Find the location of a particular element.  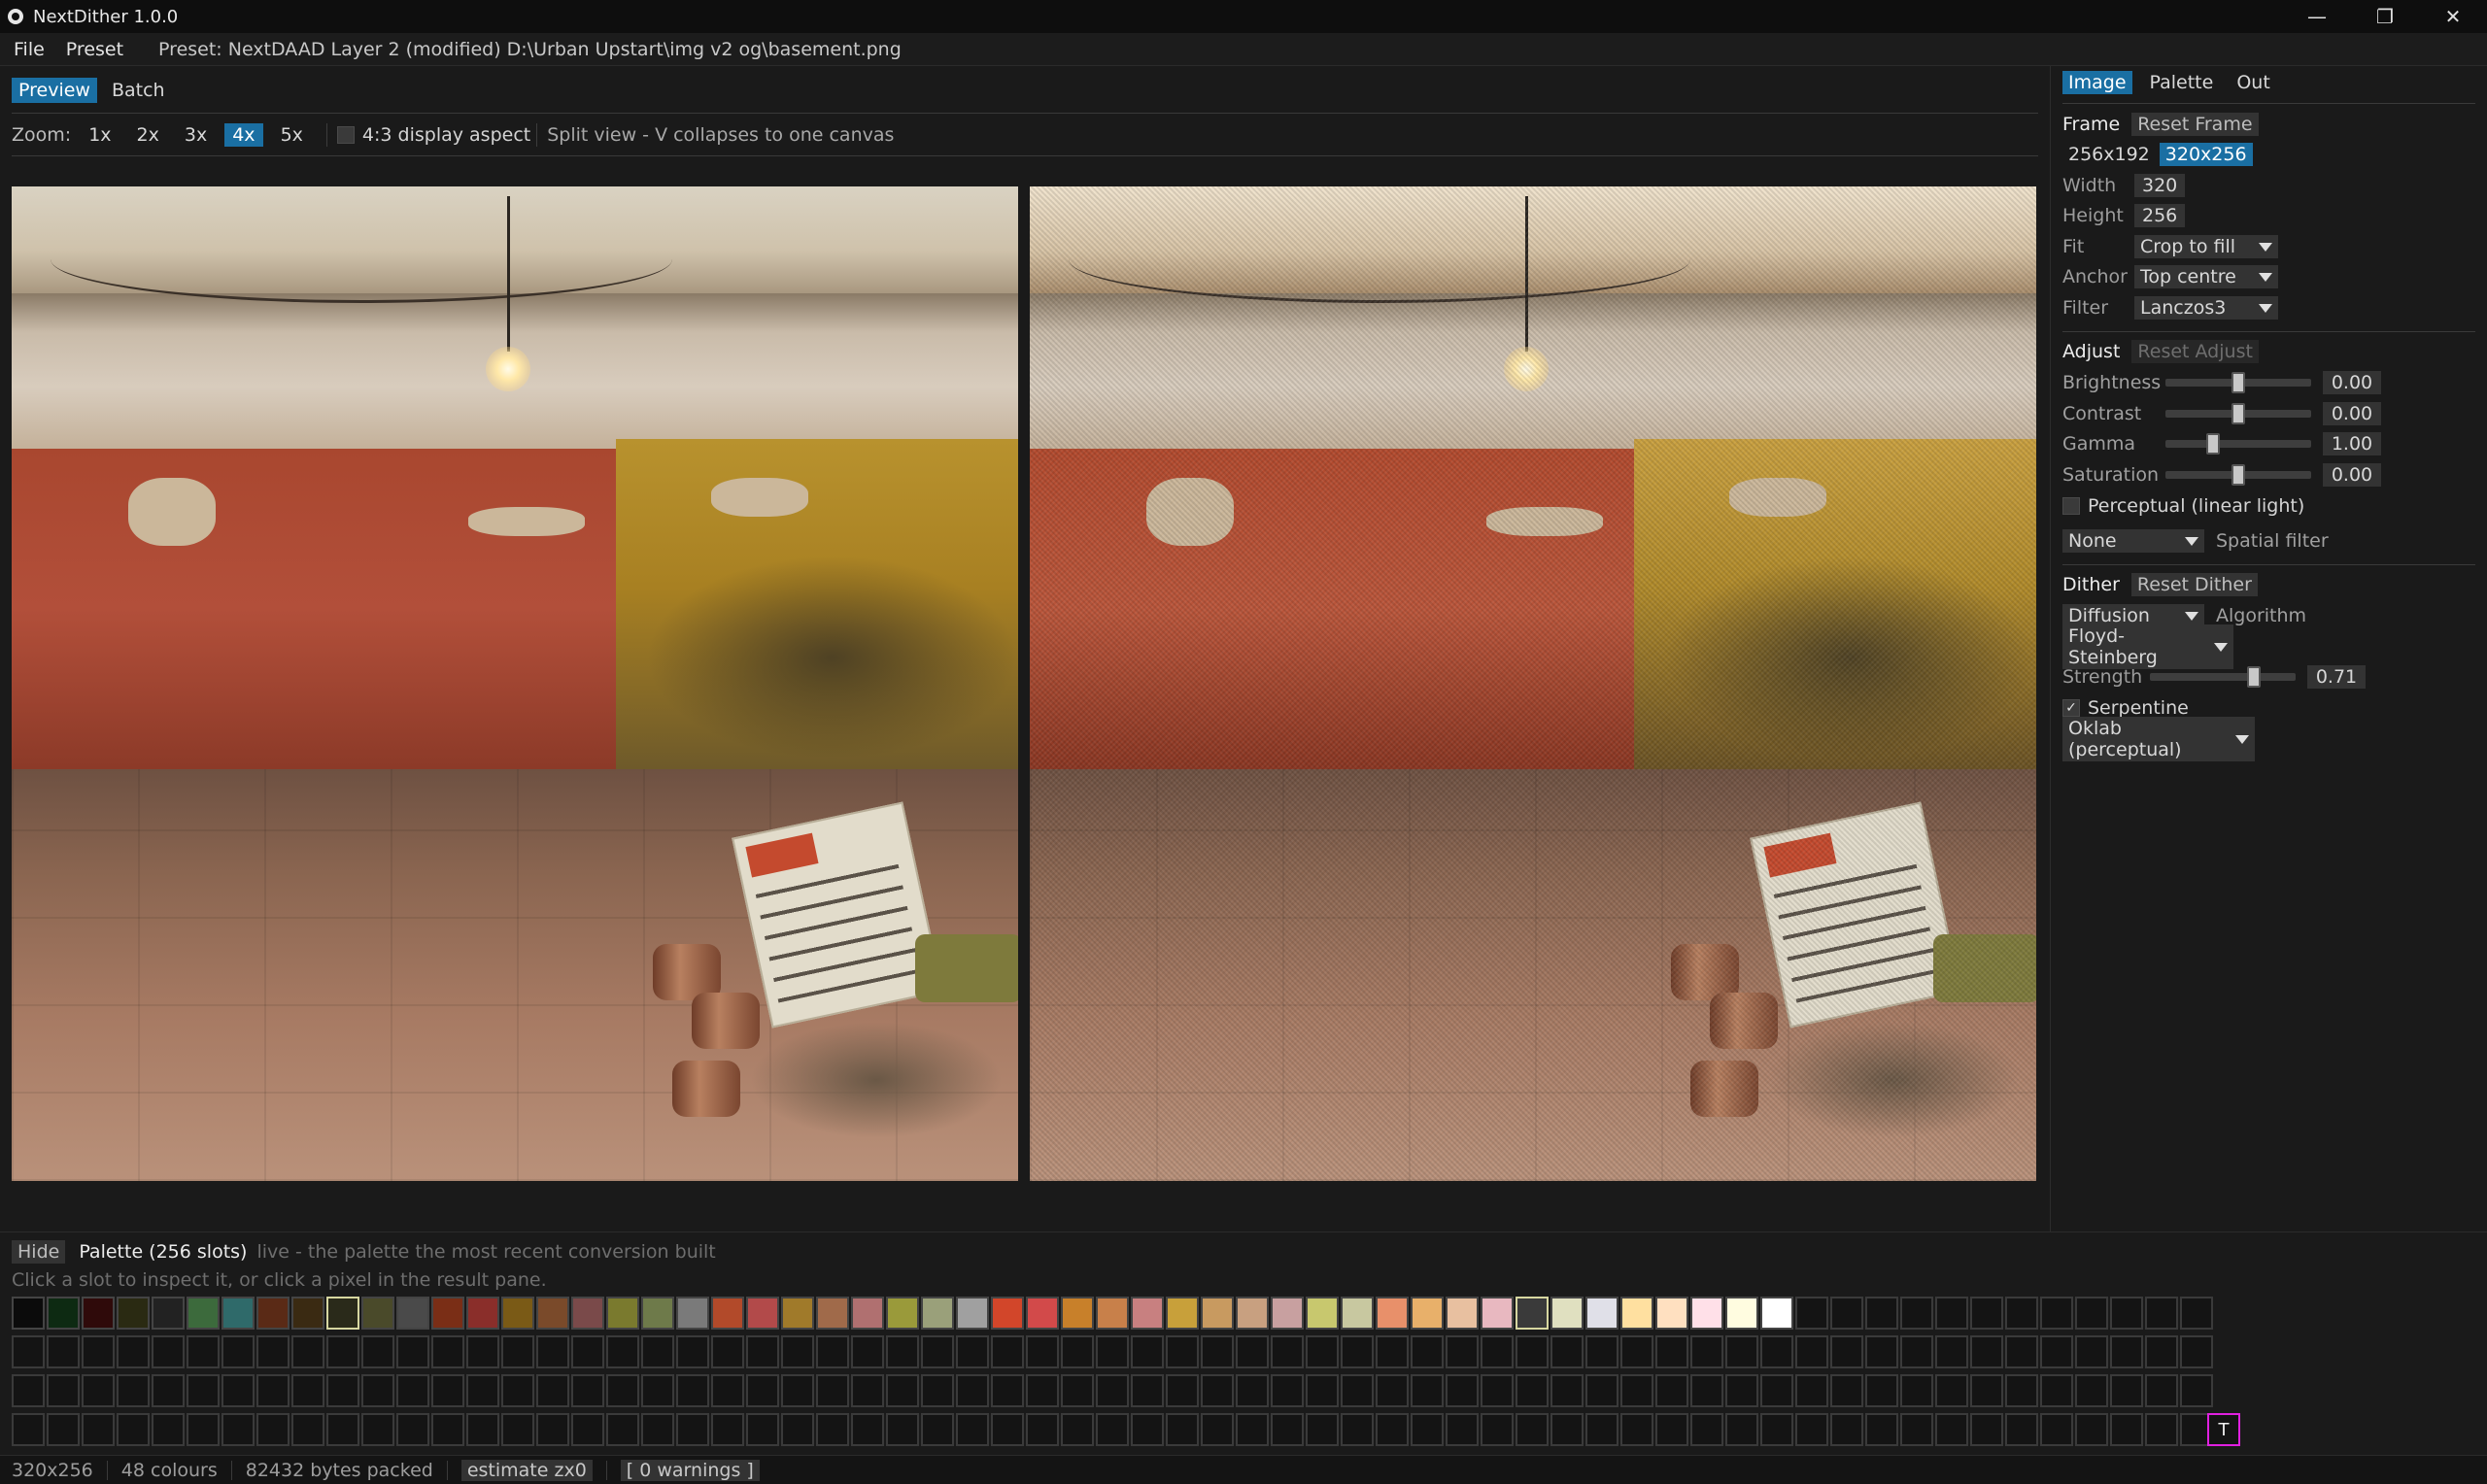

brightness-value: 0.00 is located at coordinates (2352, 382).